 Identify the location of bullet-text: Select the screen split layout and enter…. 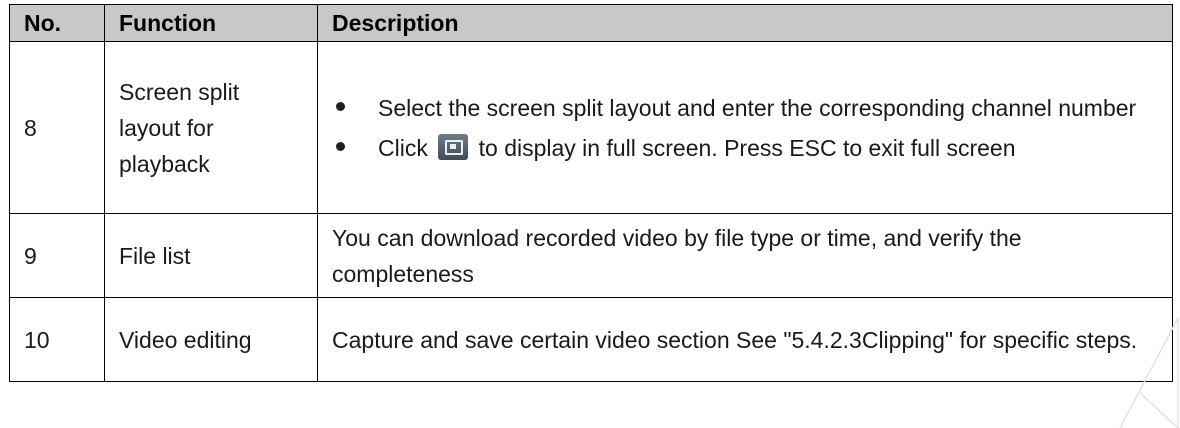
(757, 107).